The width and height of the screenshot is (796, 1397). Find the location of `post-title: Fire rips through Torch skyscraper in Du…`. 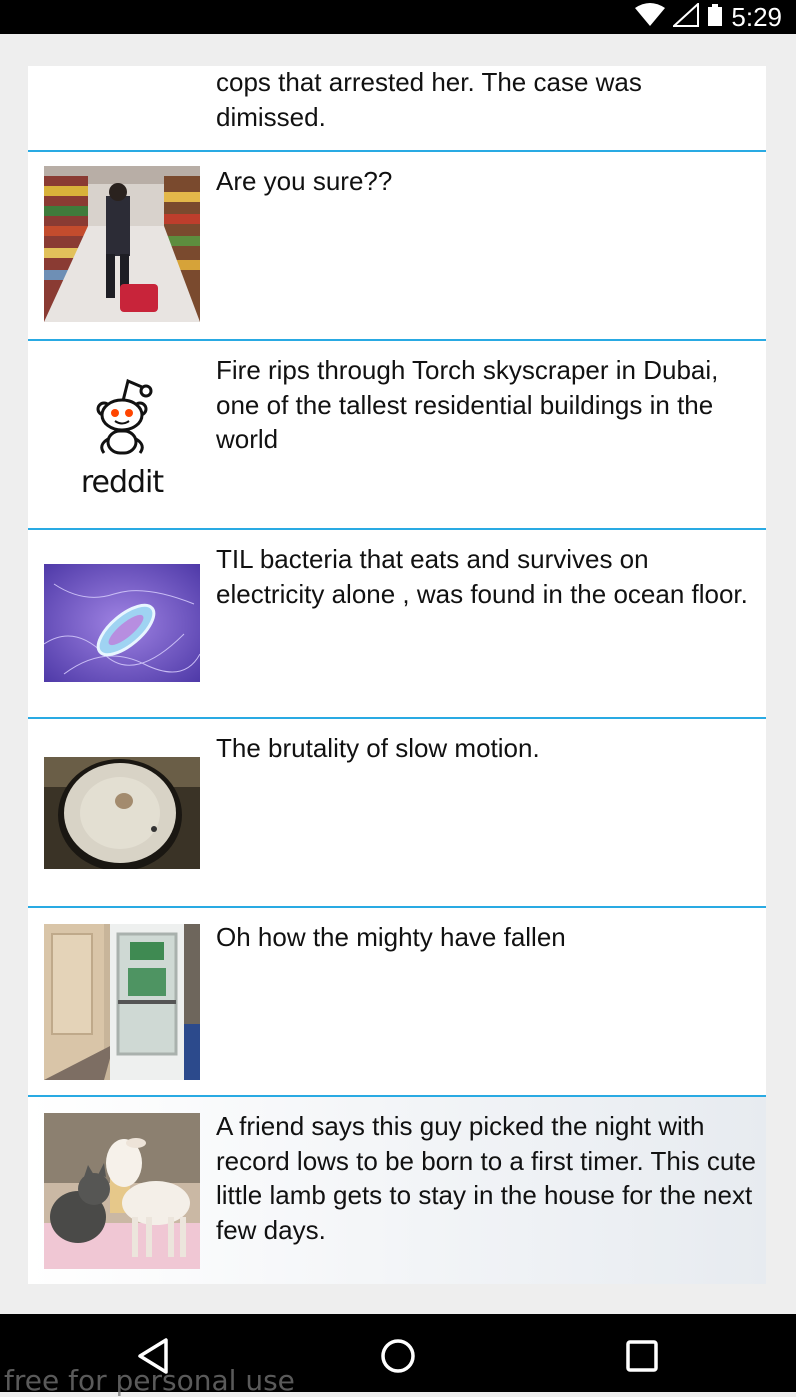

post-title: Fire rips through Torch skyscraper in Du… is located at coordinates (467, 404).